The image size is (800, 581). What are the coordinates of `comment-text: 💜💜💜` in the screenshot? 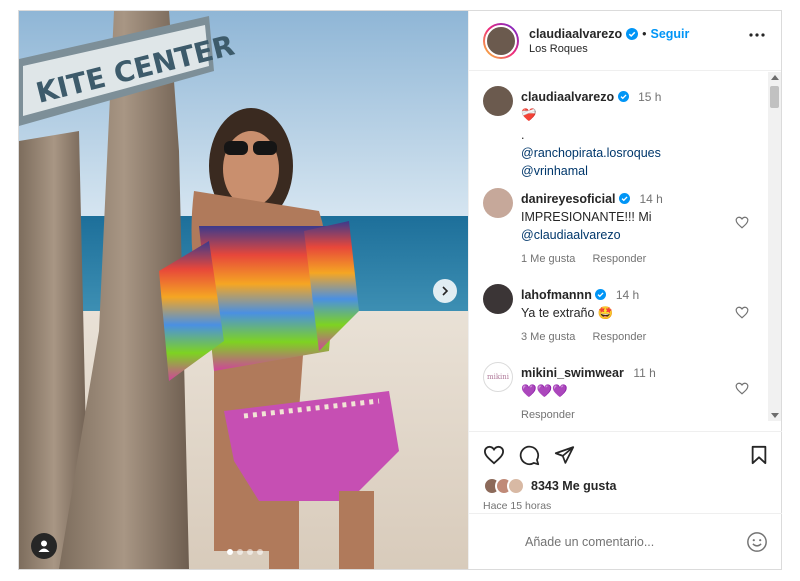 It's located at (544, 391).